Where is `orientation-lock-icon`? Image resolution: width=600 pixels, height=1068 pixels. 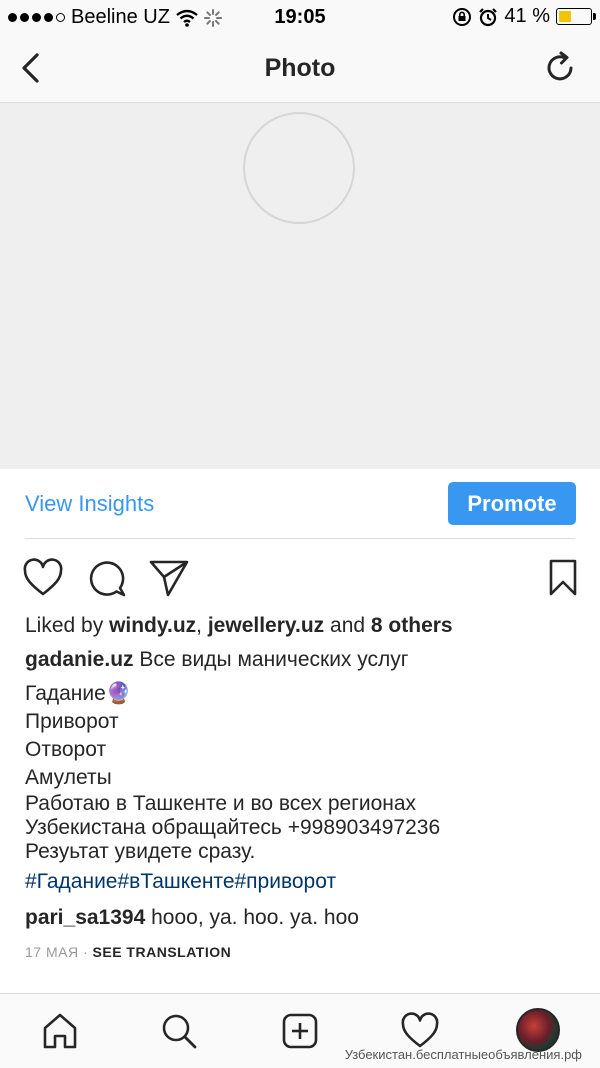
orientation-lock-icon is located at coordinates (462, 16).